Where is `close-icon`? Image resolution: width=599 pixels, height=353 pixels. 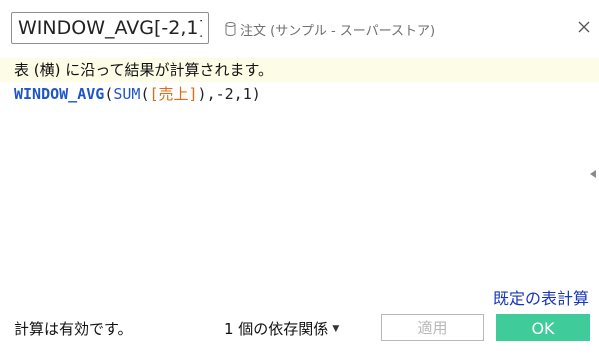 close-icon is located at coordinates (584, 27).